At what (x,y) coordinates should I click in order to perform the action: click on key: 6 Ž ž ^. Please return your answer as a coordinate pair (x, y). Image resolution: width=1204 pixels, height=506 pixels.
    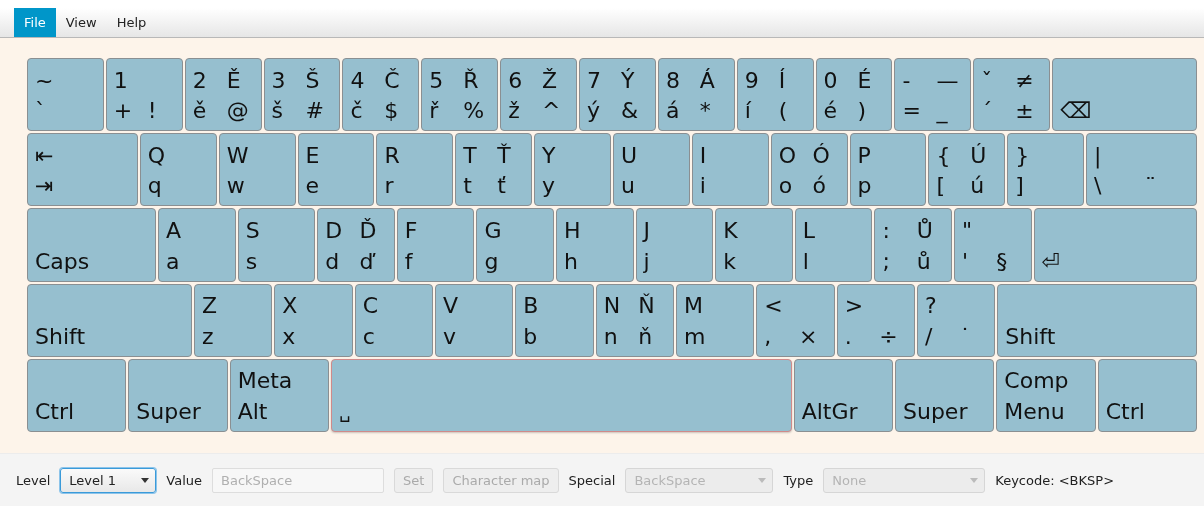
    Looking at the image, I should click on (538, 95).